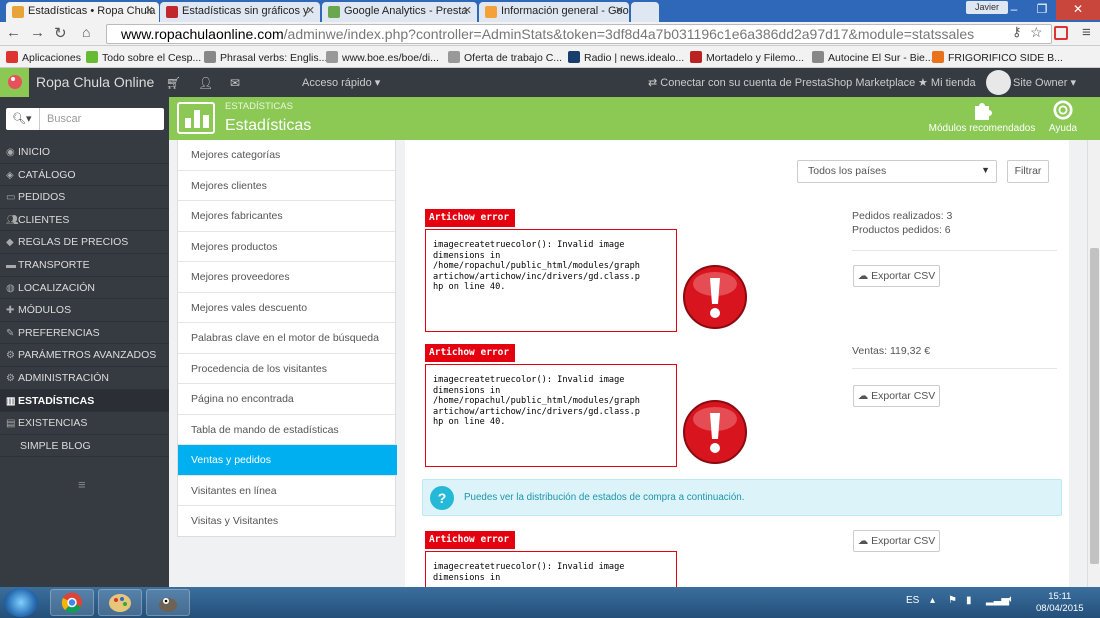 The width and height of the screenshot is (1100, 618). I want to click on minimize-icon: –, so click(1014, 10).